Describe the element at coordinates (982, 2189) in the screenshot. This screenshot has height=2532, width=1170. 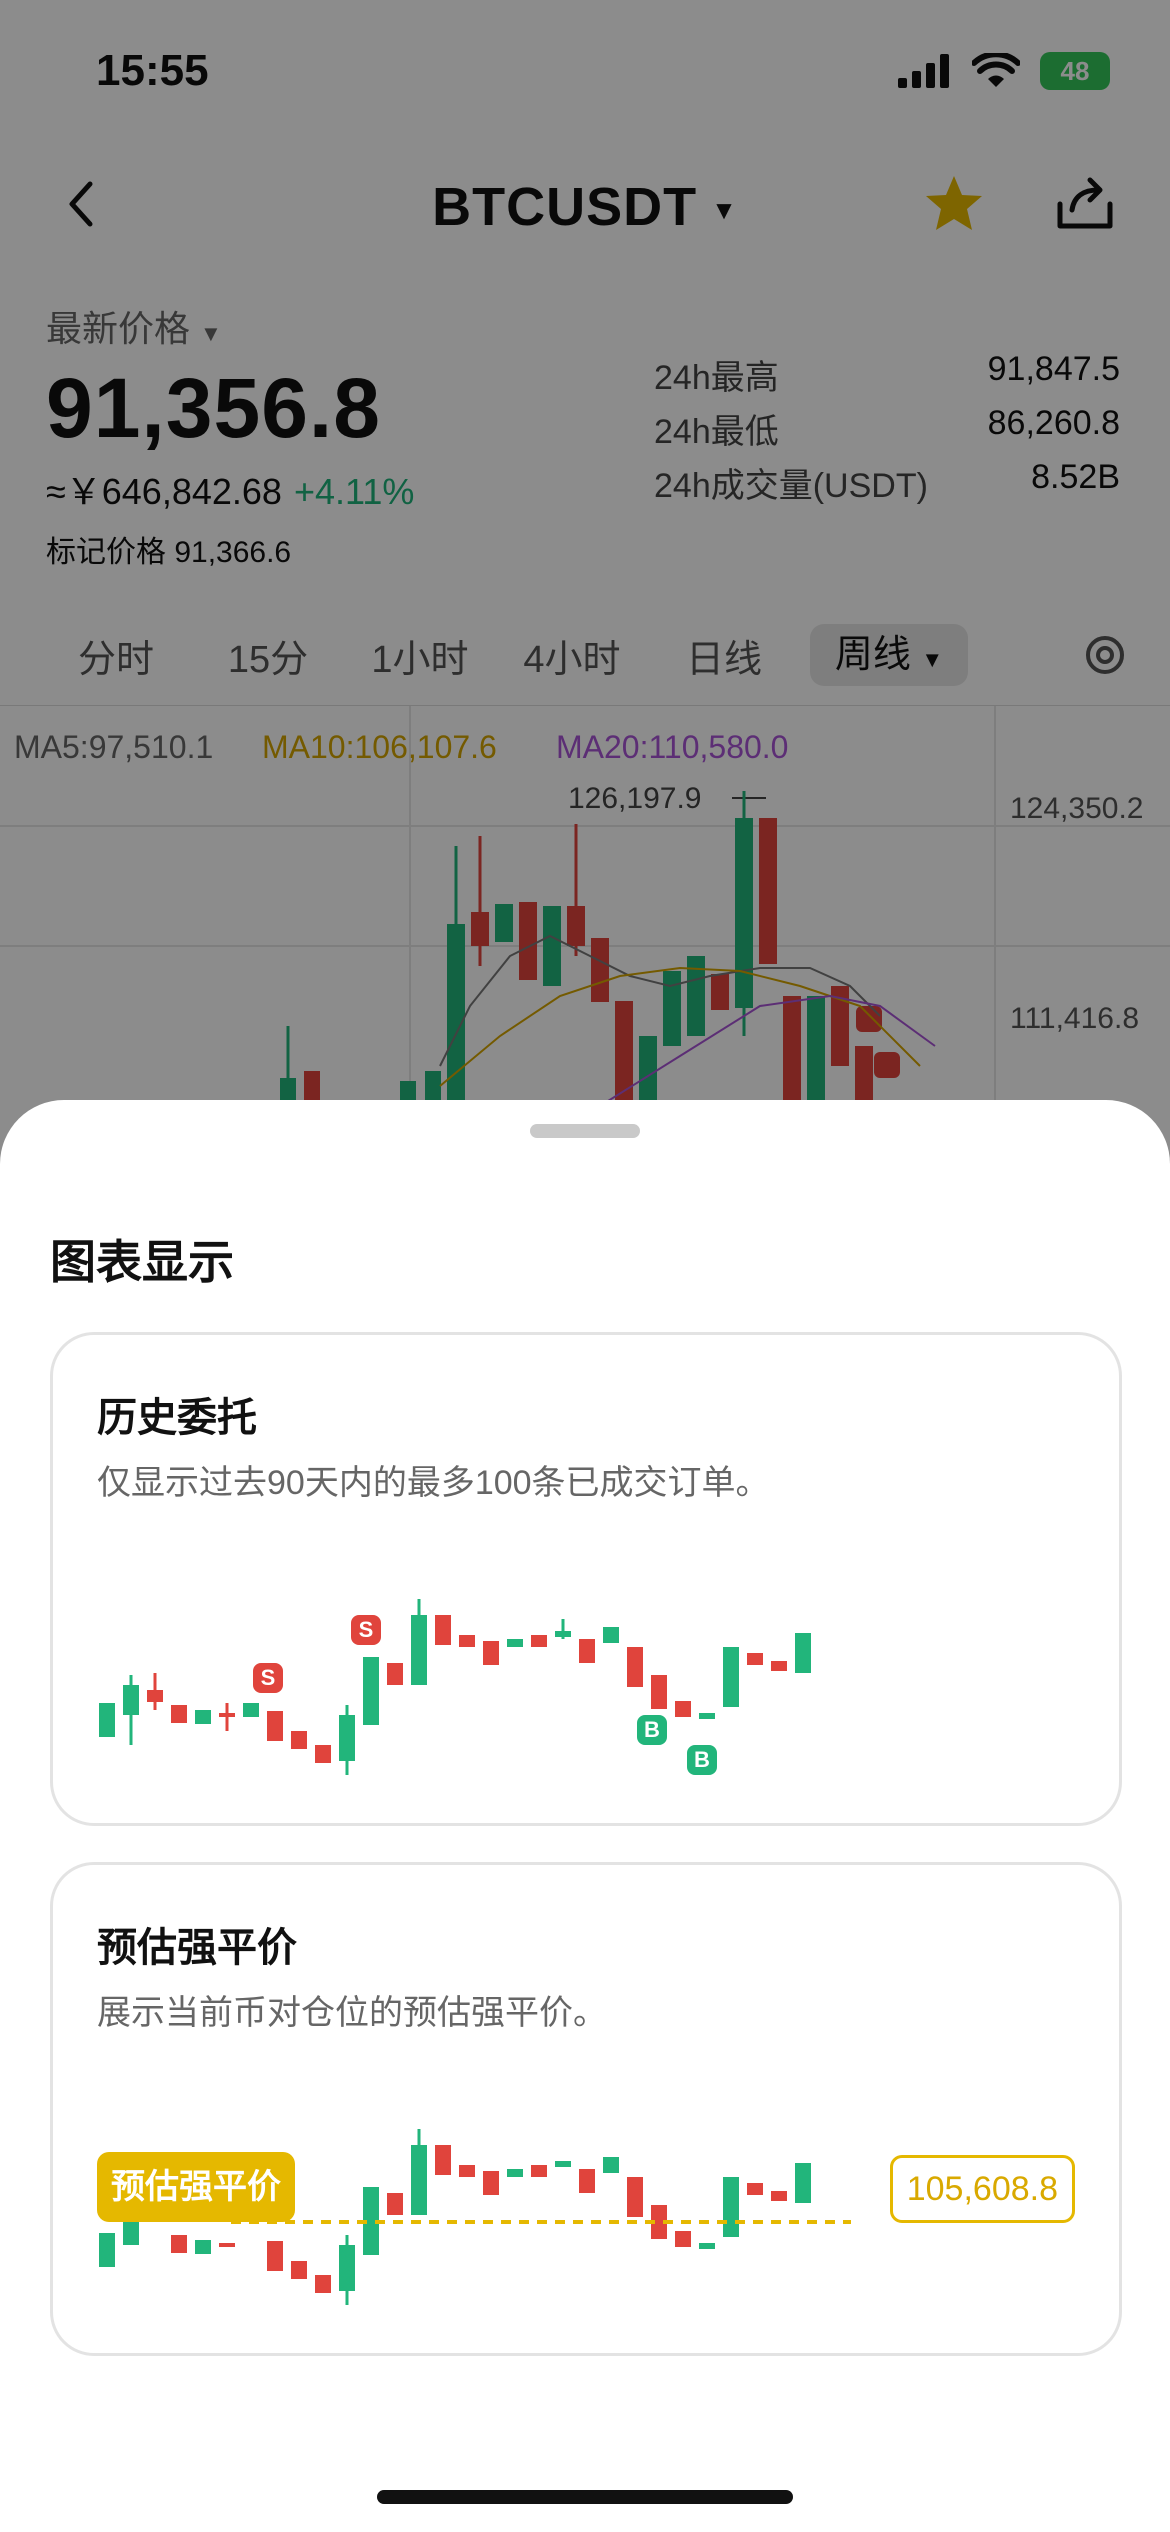
I see `liquidation-value: 105,608.8` at that location.